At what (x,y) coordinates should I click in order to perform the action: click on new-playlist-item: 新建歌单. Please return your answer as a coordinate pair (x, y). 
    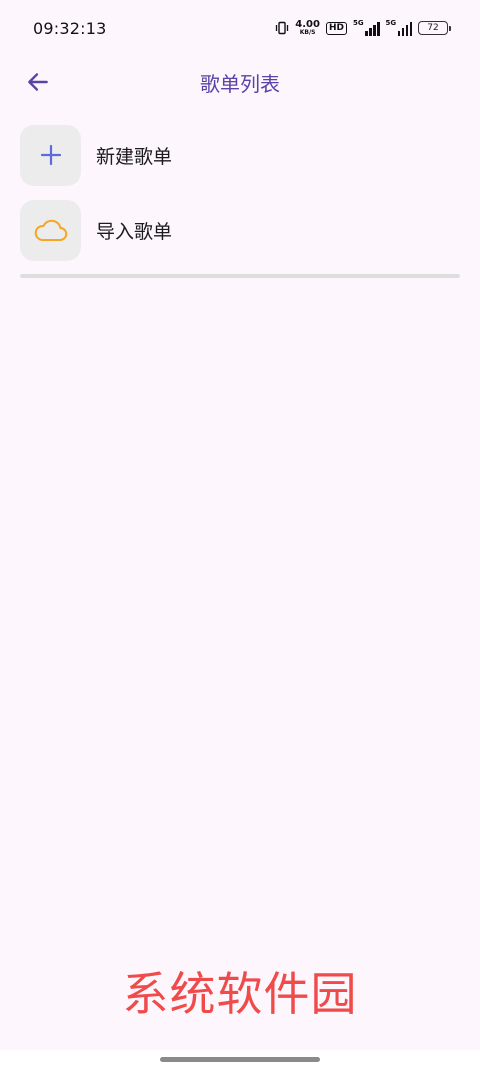
    Looking at the image, I should click on (240, 155).